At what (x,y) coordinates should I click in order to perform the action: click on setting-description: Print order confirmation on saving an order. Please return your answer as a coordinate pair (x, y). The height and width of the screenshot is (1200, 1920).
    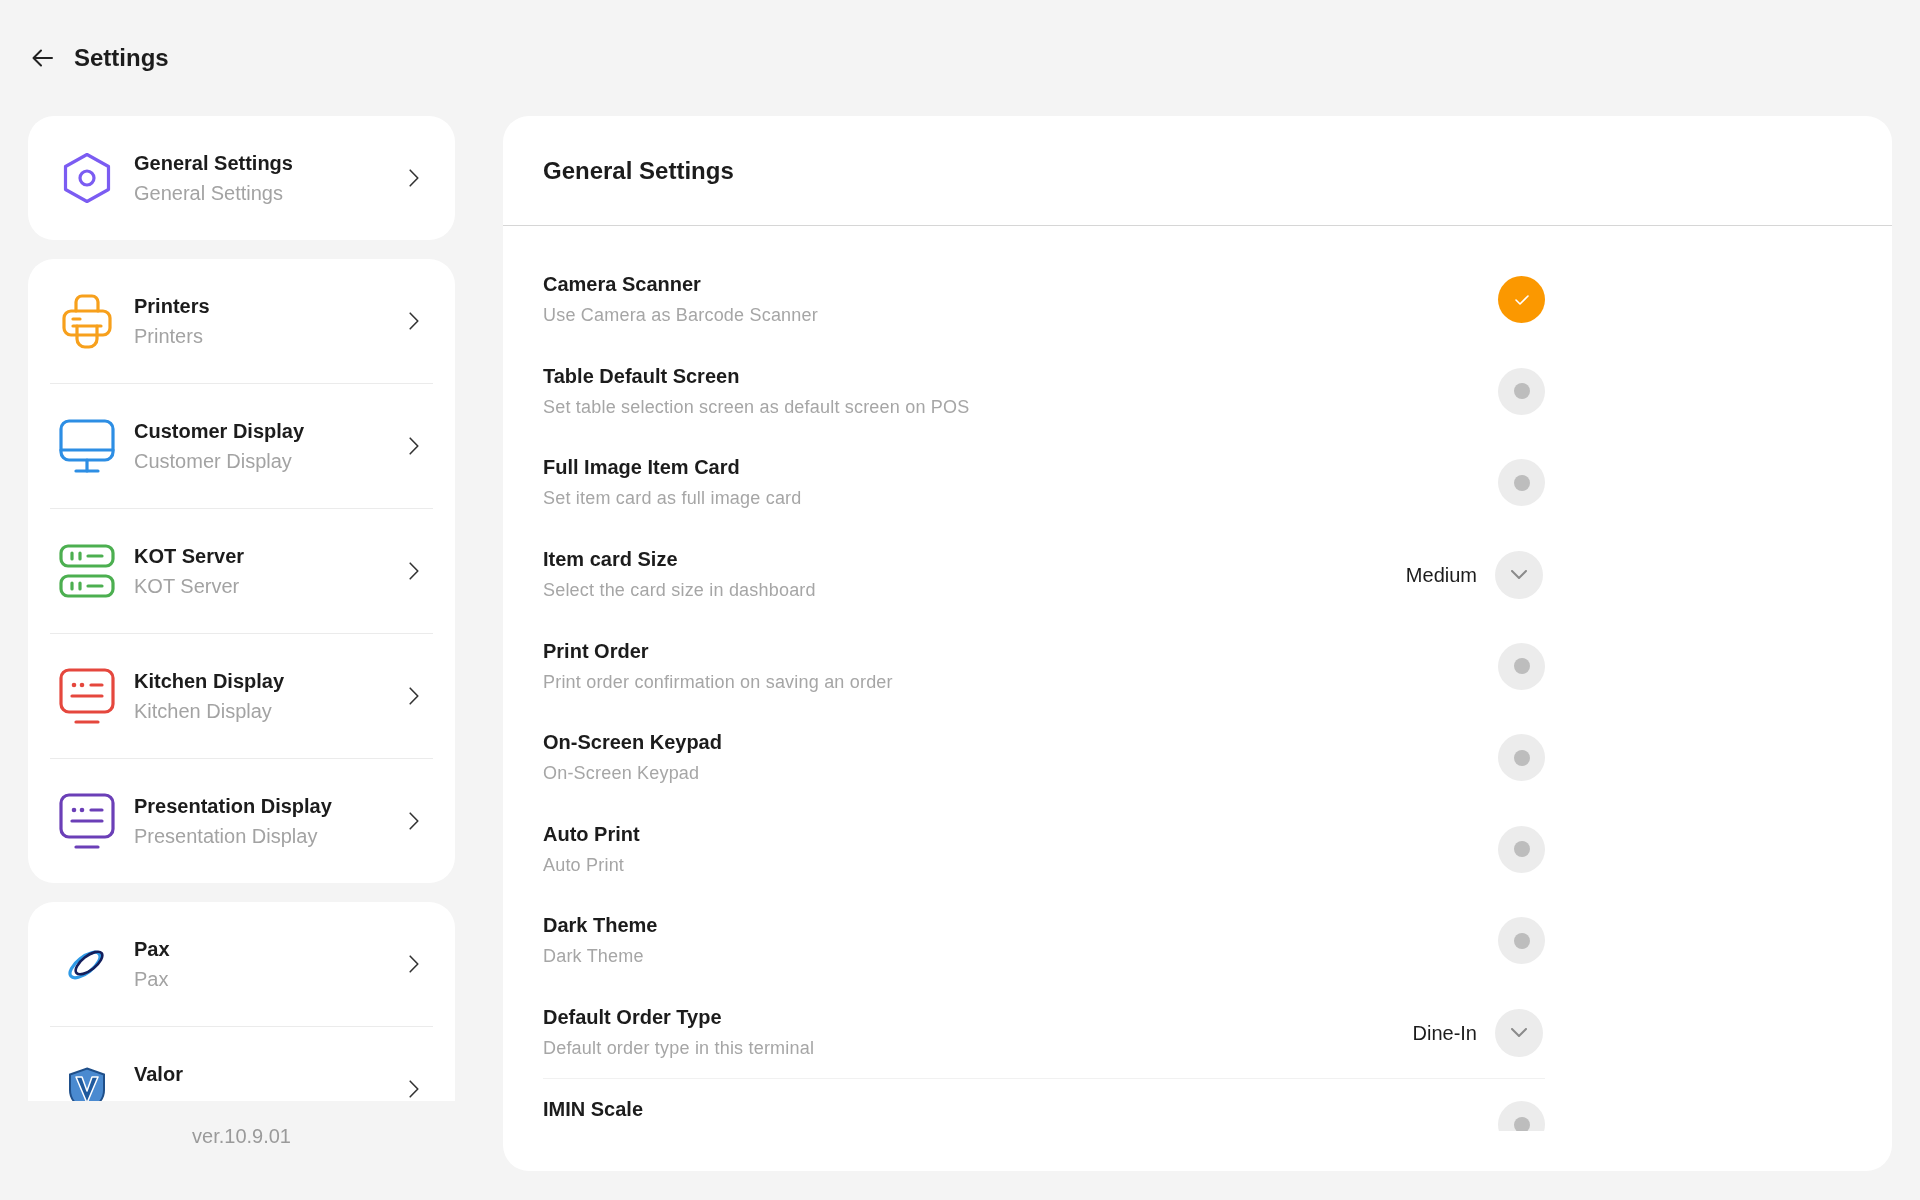
    Looking at the image, I should click on (718, 682).